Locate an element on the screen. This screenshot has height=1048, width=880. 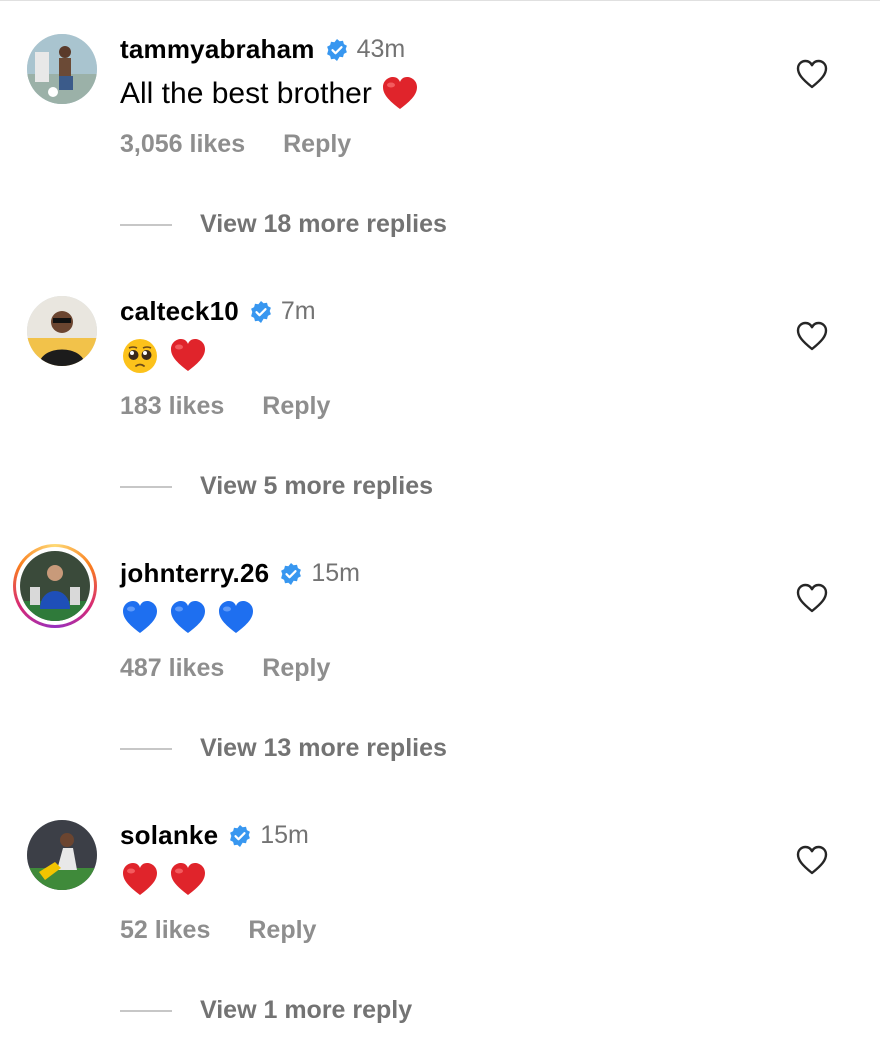
view-replies-button: View 13 more replies is located at coordinates (283, 748).